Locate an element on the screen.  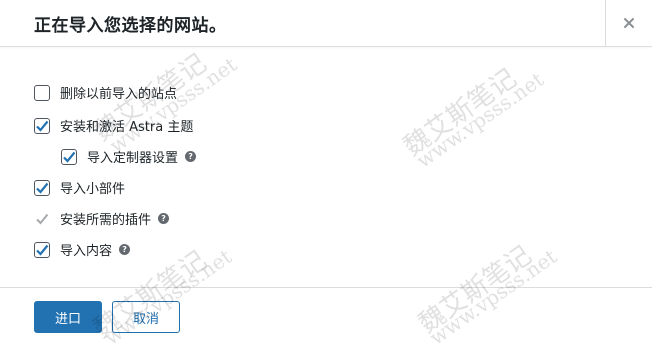
close-icon is located at coordinates (629, 23).